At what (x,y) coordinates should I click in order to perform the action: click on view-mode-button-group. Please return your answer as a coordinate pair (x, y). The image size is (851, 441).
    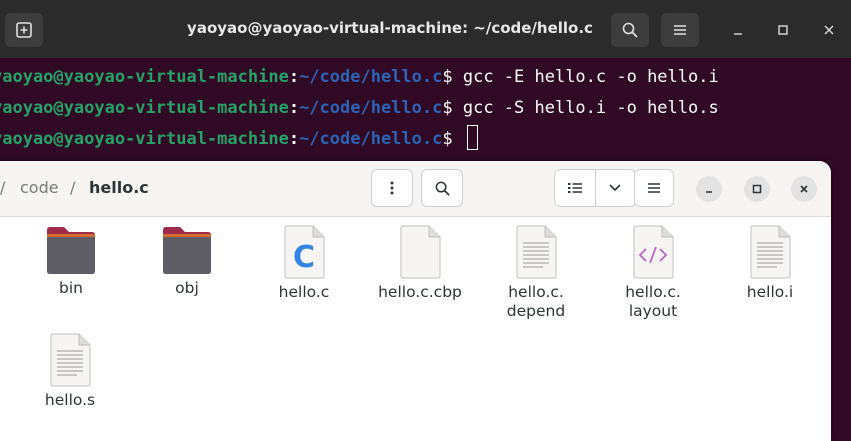
    Looking at the image, I should click on (595, 188).